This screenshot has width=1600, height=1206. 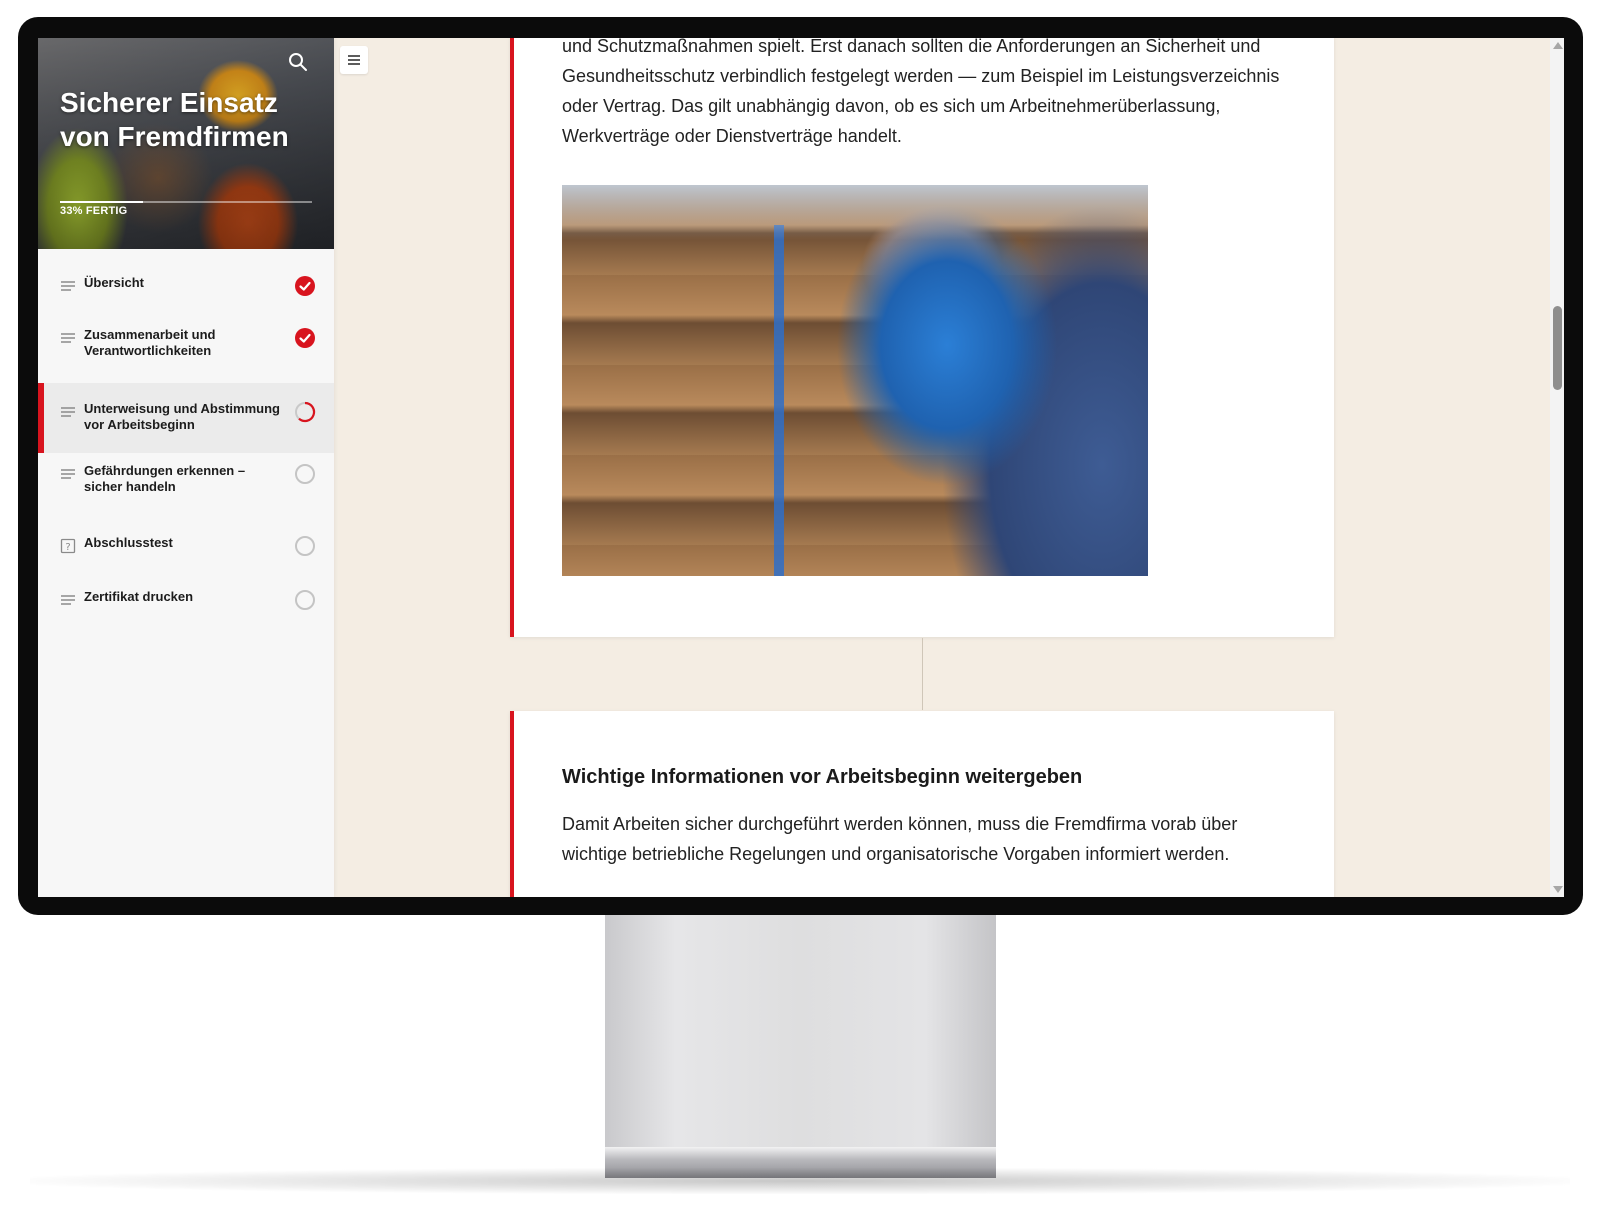 I want to click on sidebar-item-label: Übersicht, so click(x=114, y=282).